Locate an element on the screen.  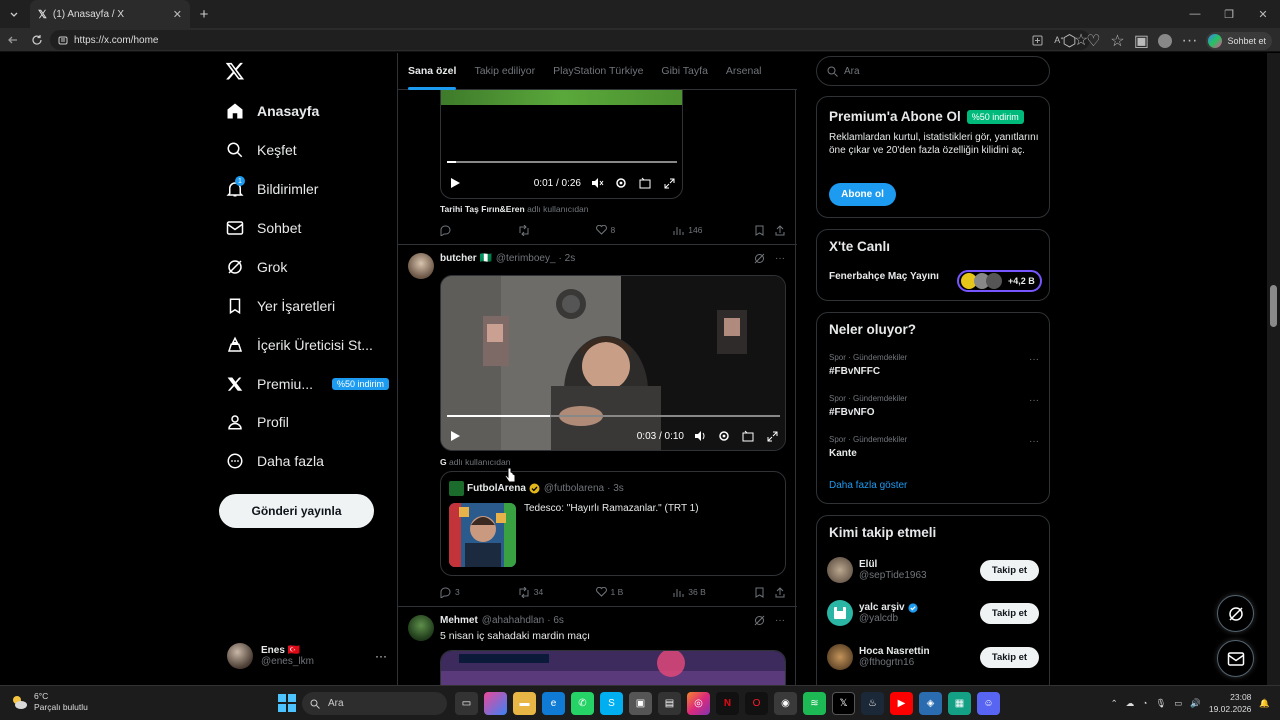
browser-essentials-icon: ♡ is located at coordinates (1093, 41).